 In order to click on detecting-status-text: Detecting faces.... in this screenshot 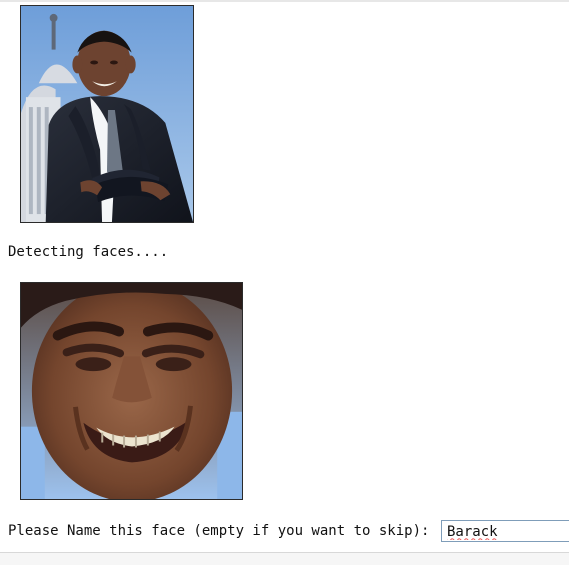, I will do `click(88, 252)`.